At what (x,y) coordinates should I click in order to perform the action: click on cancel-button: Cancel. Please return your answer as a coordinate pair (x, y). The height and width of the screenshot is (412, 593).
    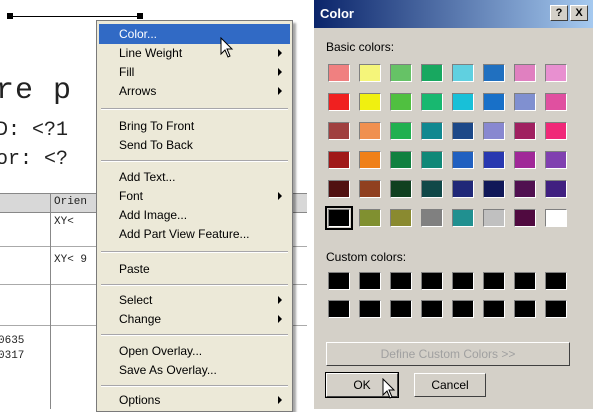
    Looking at the image, I should click on (450, 385).